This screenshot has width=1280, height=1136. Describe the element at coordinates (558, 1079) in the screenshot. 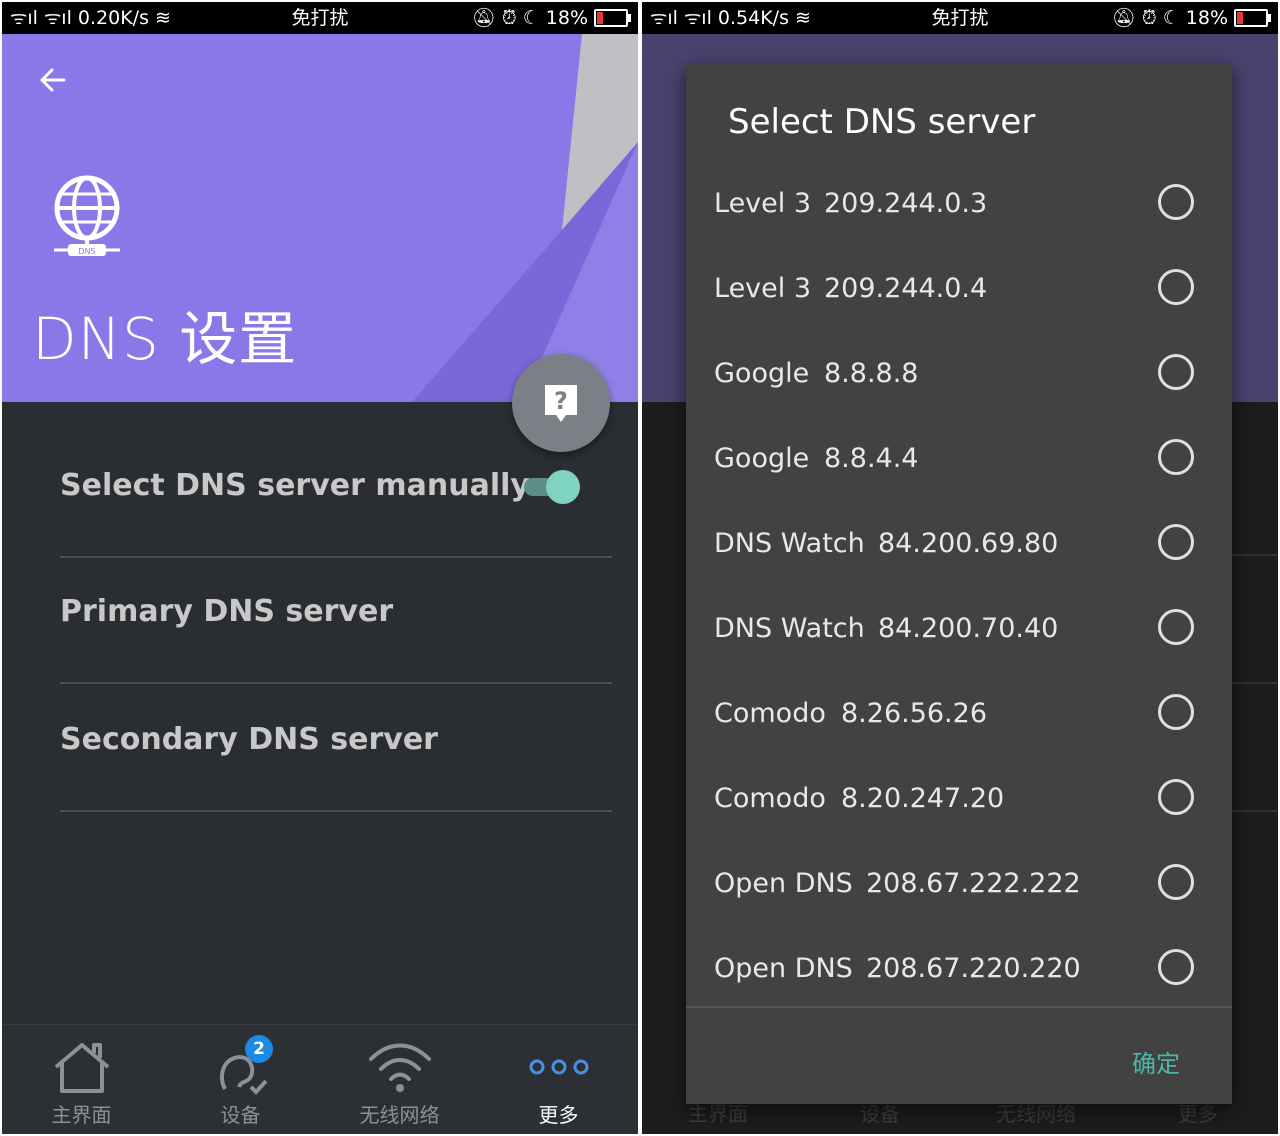

I see `nav-item-more: 更多` at that location.